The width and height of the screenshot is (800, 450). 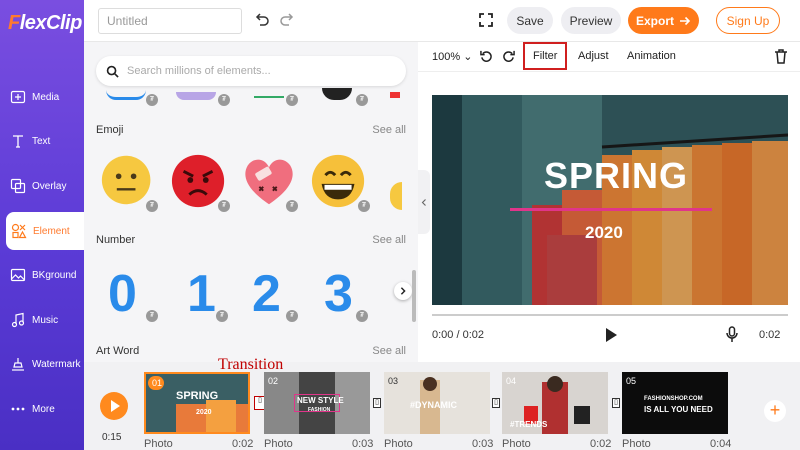 What do you see at coordinates (19, 231) in the screenshot?
I see `element-icon` at bounding box center [19, 231].